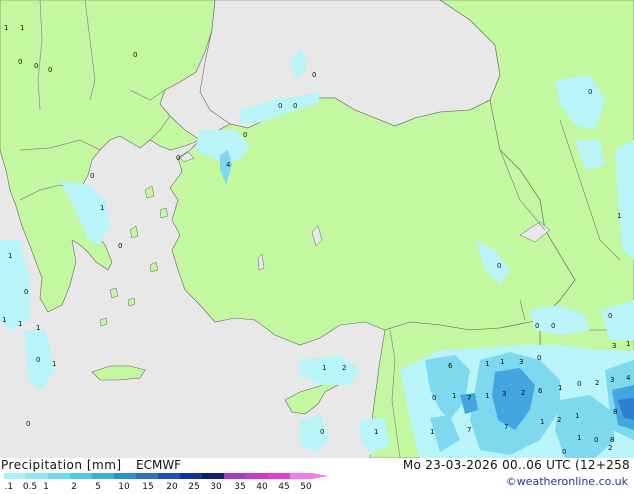 This screenshot has height=494, width=634. Describe the element at coordinates (320, 476) in the screenshot. I see `legend-arrow` at that location.